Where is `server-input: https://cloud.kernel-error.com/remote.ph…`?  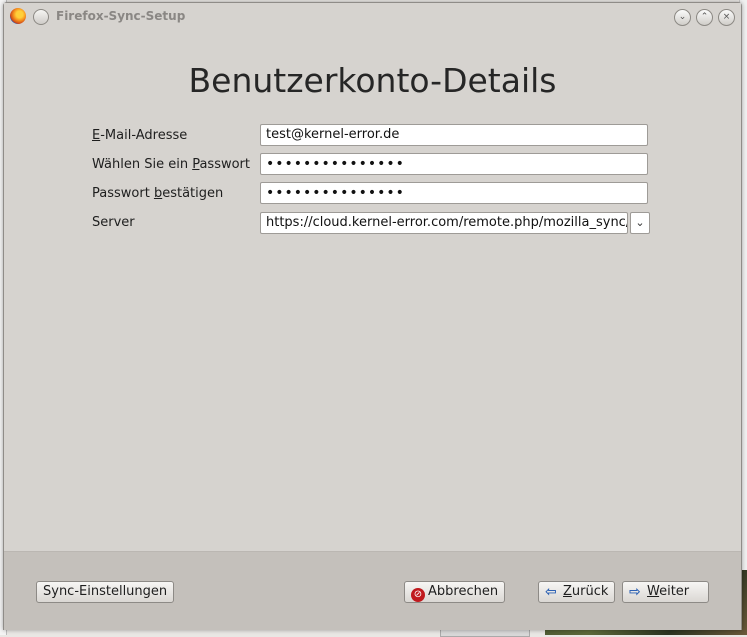
server-input: https://cloud.kernel-error.com/remote.ph… is located at coordinates (444, 223).